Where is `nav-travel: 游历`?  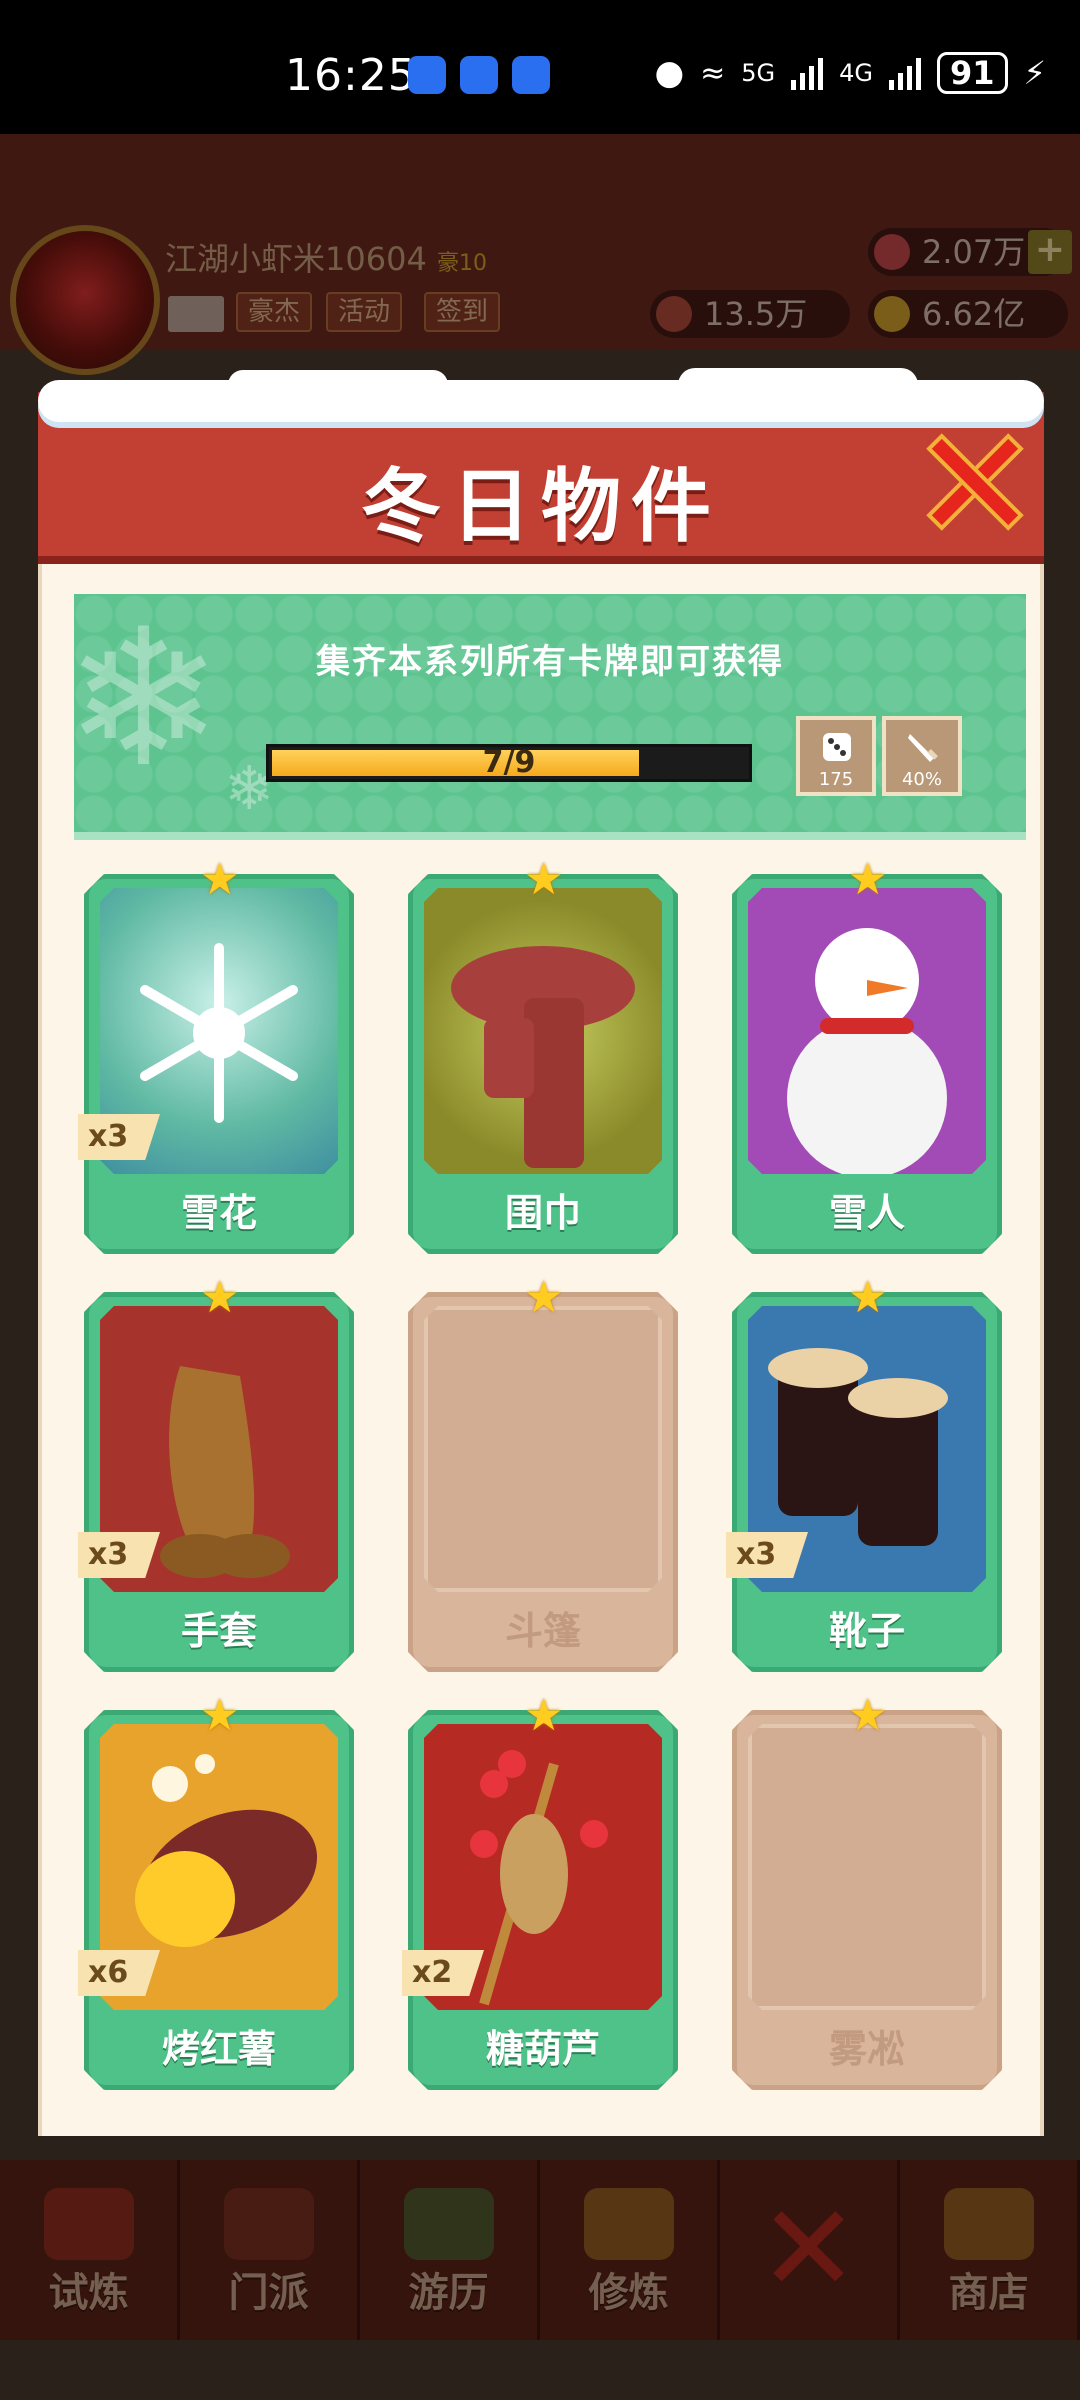 nav-travel: 游历 is located at coordinates (450, 2250).